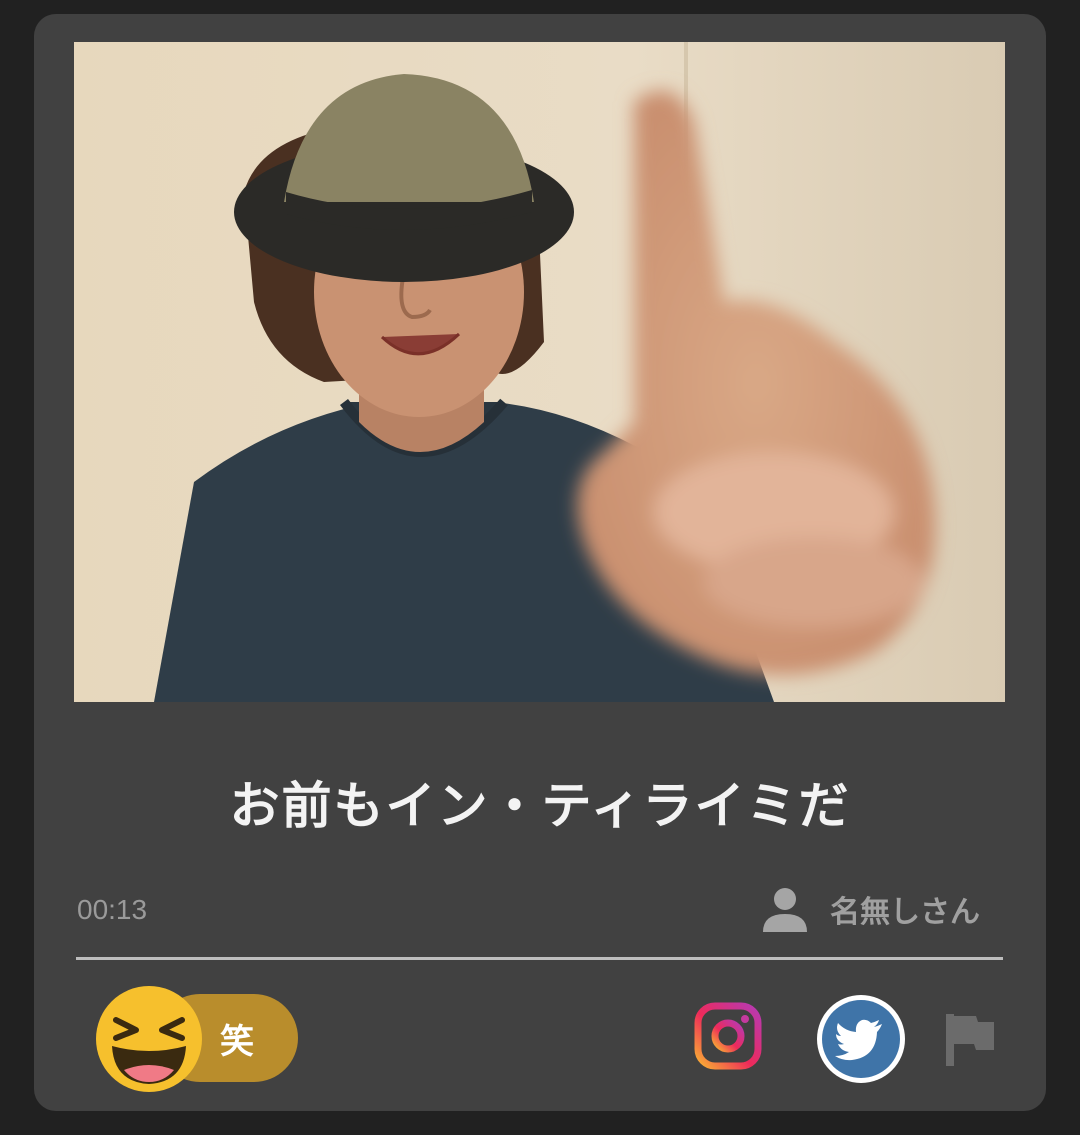 The height and width of the screenshot is (1135, 1080). I want to click on author-name: 名無しさん, so click(905, 912).